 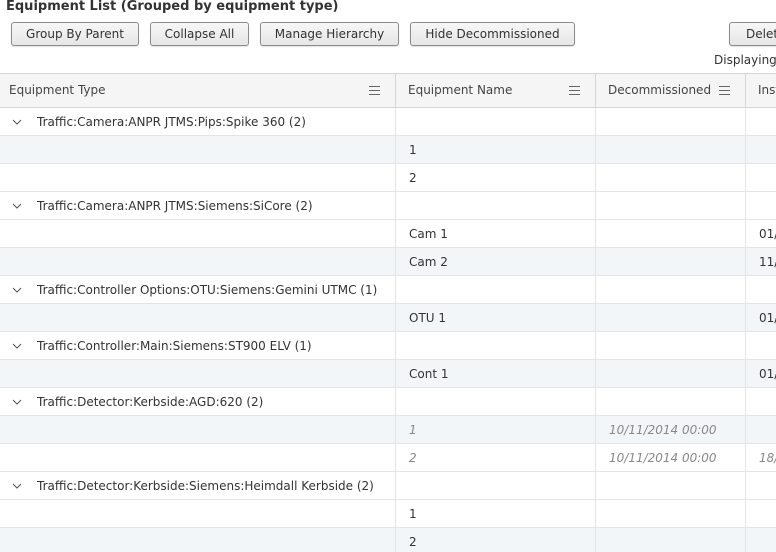 What do you see at coordinates (388, 458) in the screenshot?
I see `table-row: 2 10/11/2014 00:00 18/` at bounding box center [388, 458].